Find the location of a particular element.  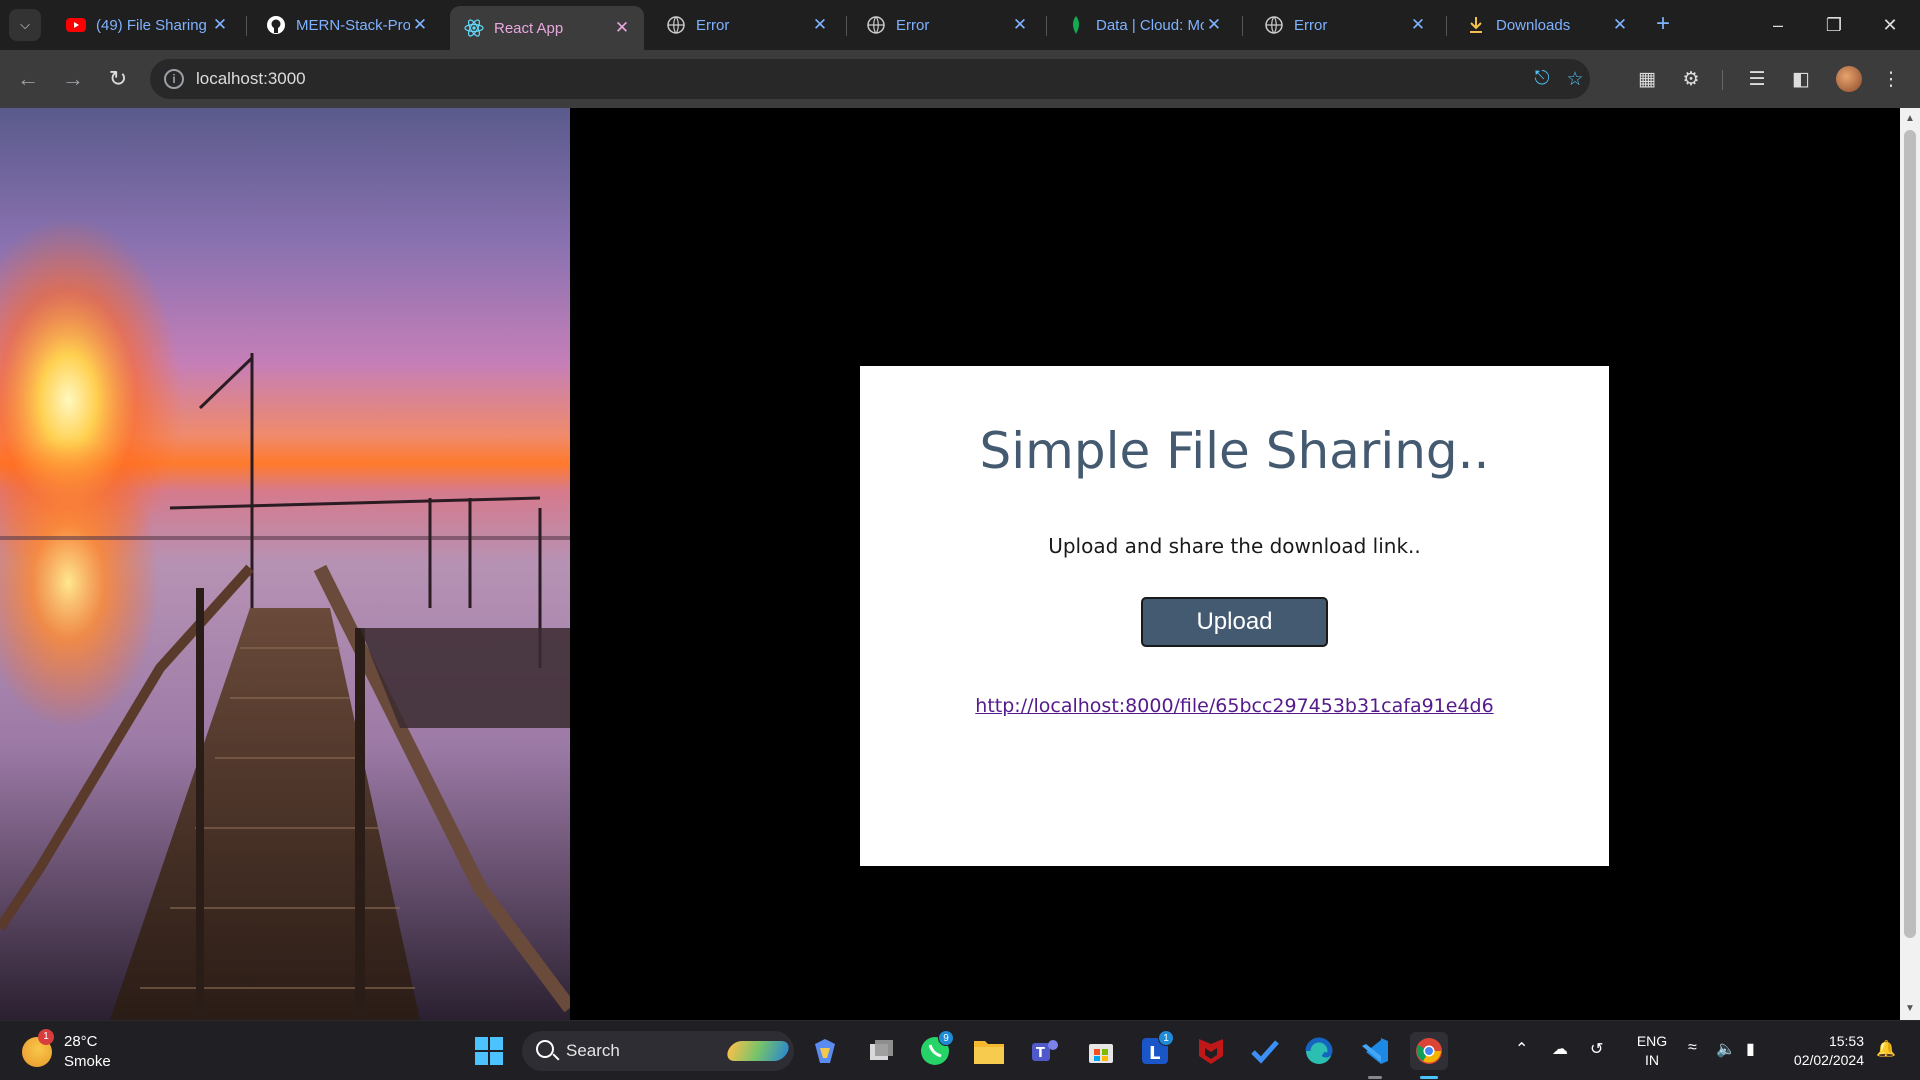

taskbar-search: Search is located at coordinates (658, 1051).